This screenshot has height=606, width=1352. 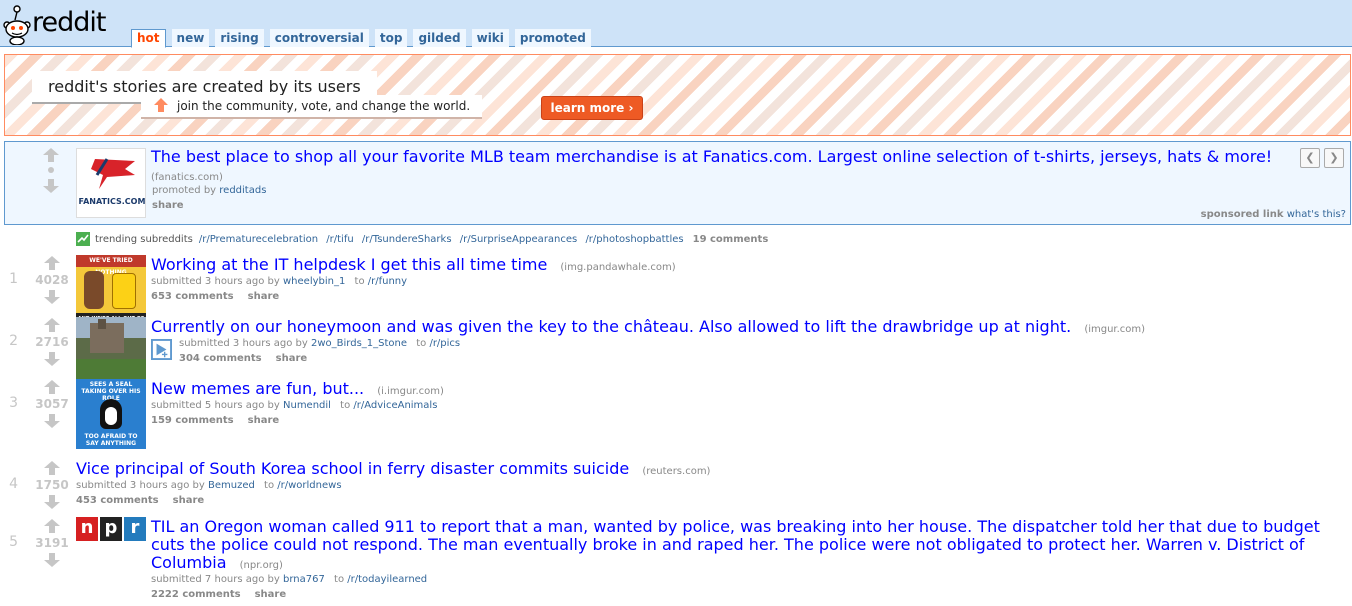 What do you see at coordinates (304, 579) in the screenshot?
I see `post-author-link: brna767` at bounding box center [304, 579].